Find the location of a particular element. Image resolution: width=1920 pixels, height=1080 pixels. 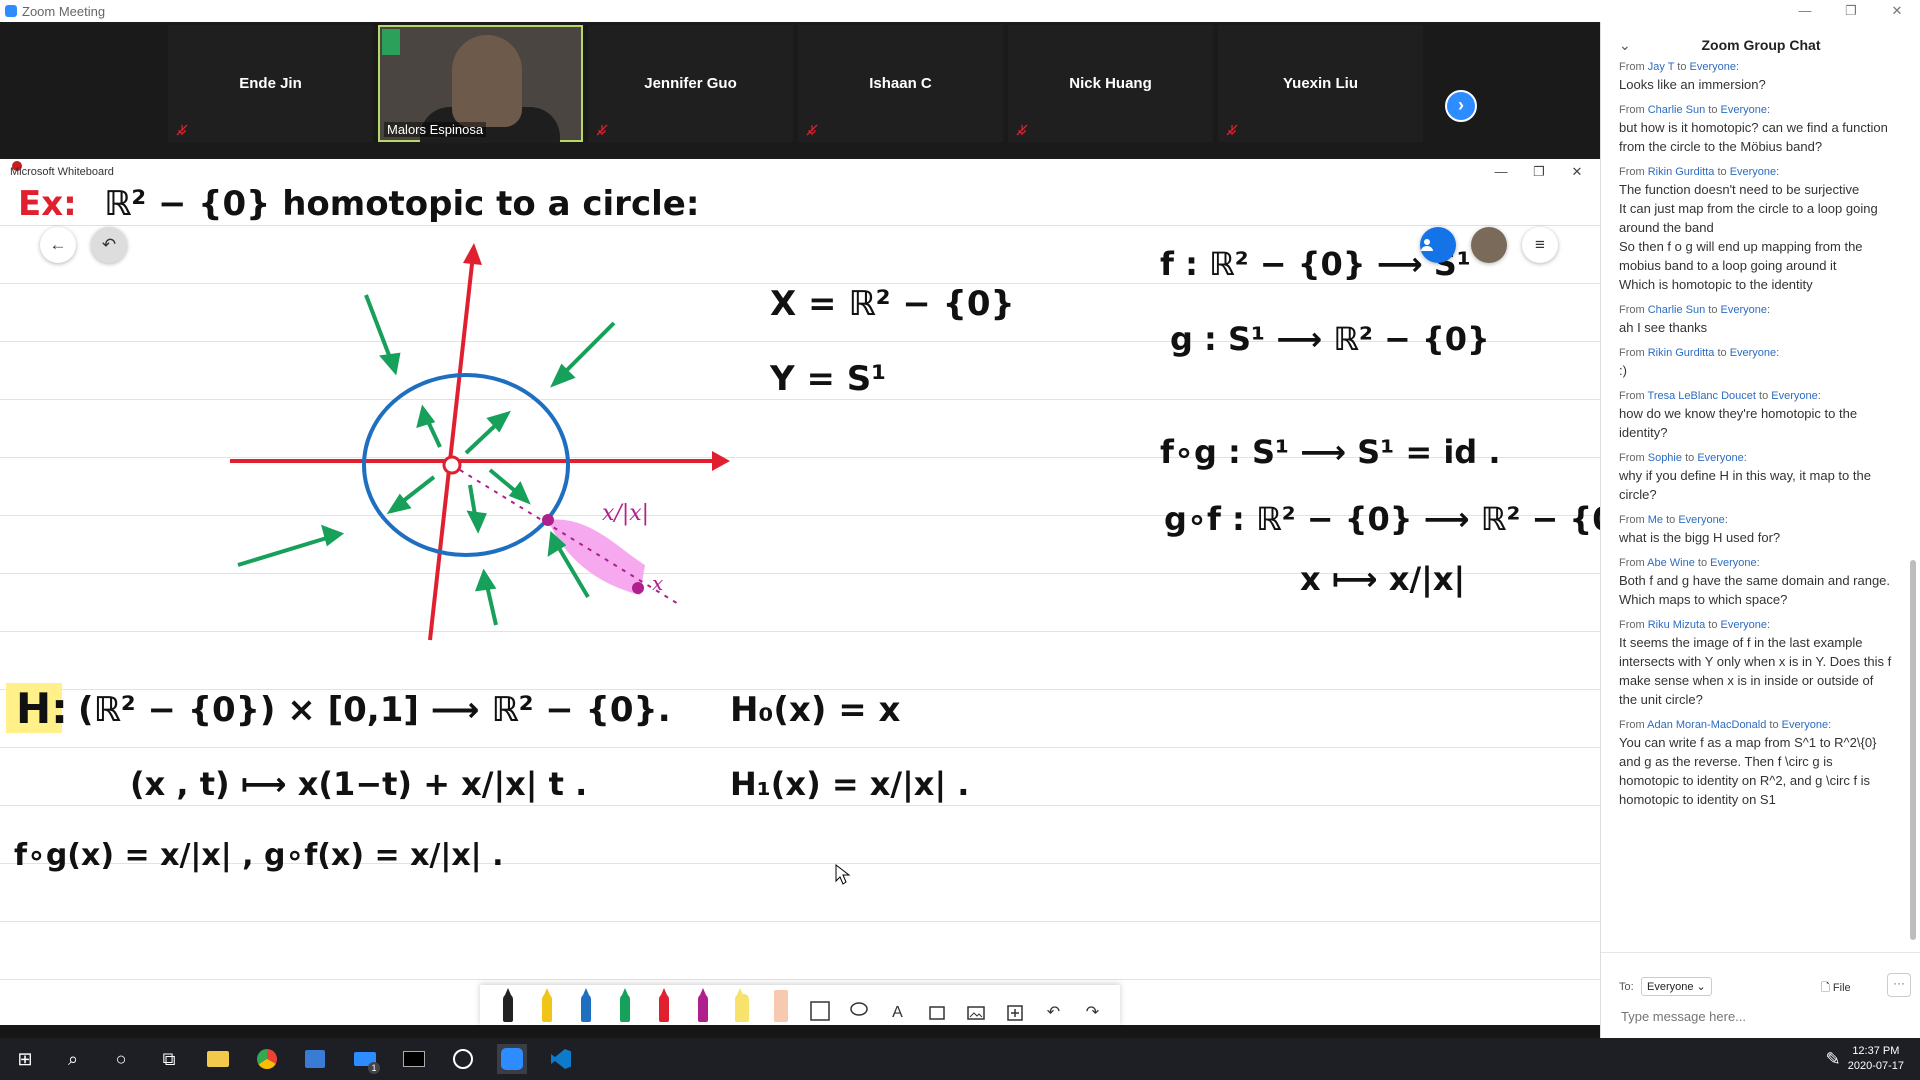

terminal-icon is located at coordinates (414, 1059).